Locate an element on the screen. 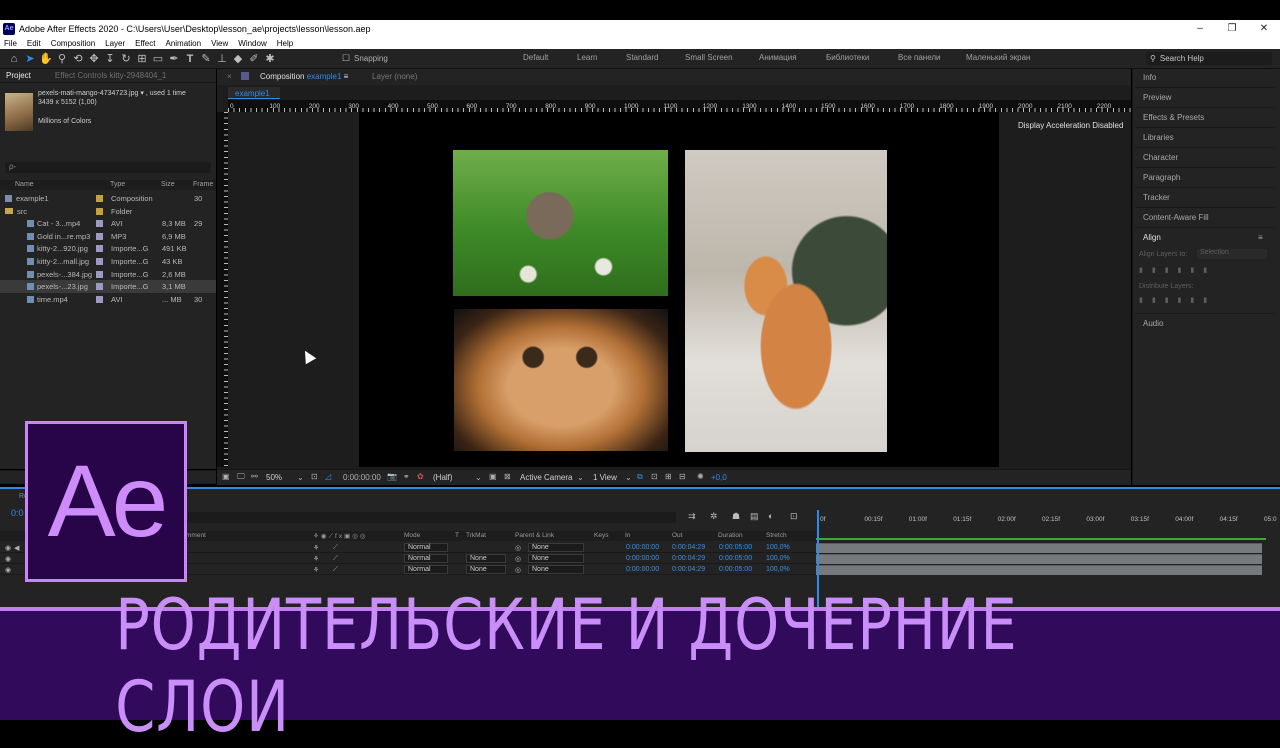 The height and width of the screenshot is (748, 1280). orbit-tool-icon: ⟲ is located at coordinates (78, 59).